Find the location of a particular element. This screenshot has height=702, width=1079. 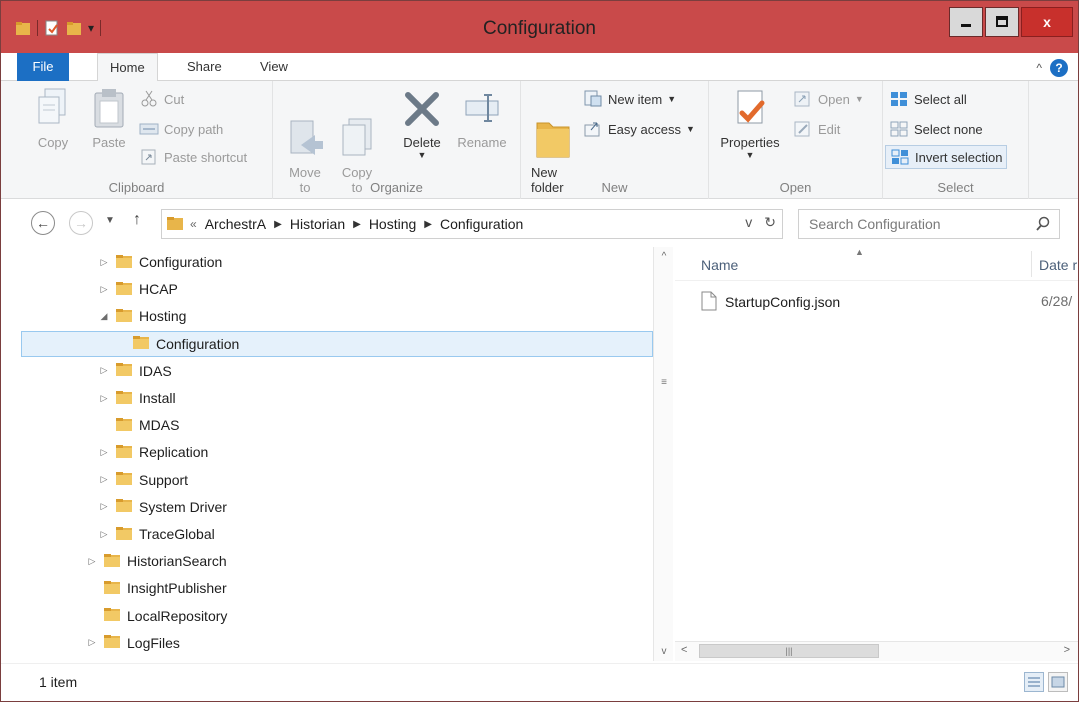

scroll-down-arrow-icon: v is located at coordinates (664, 651).